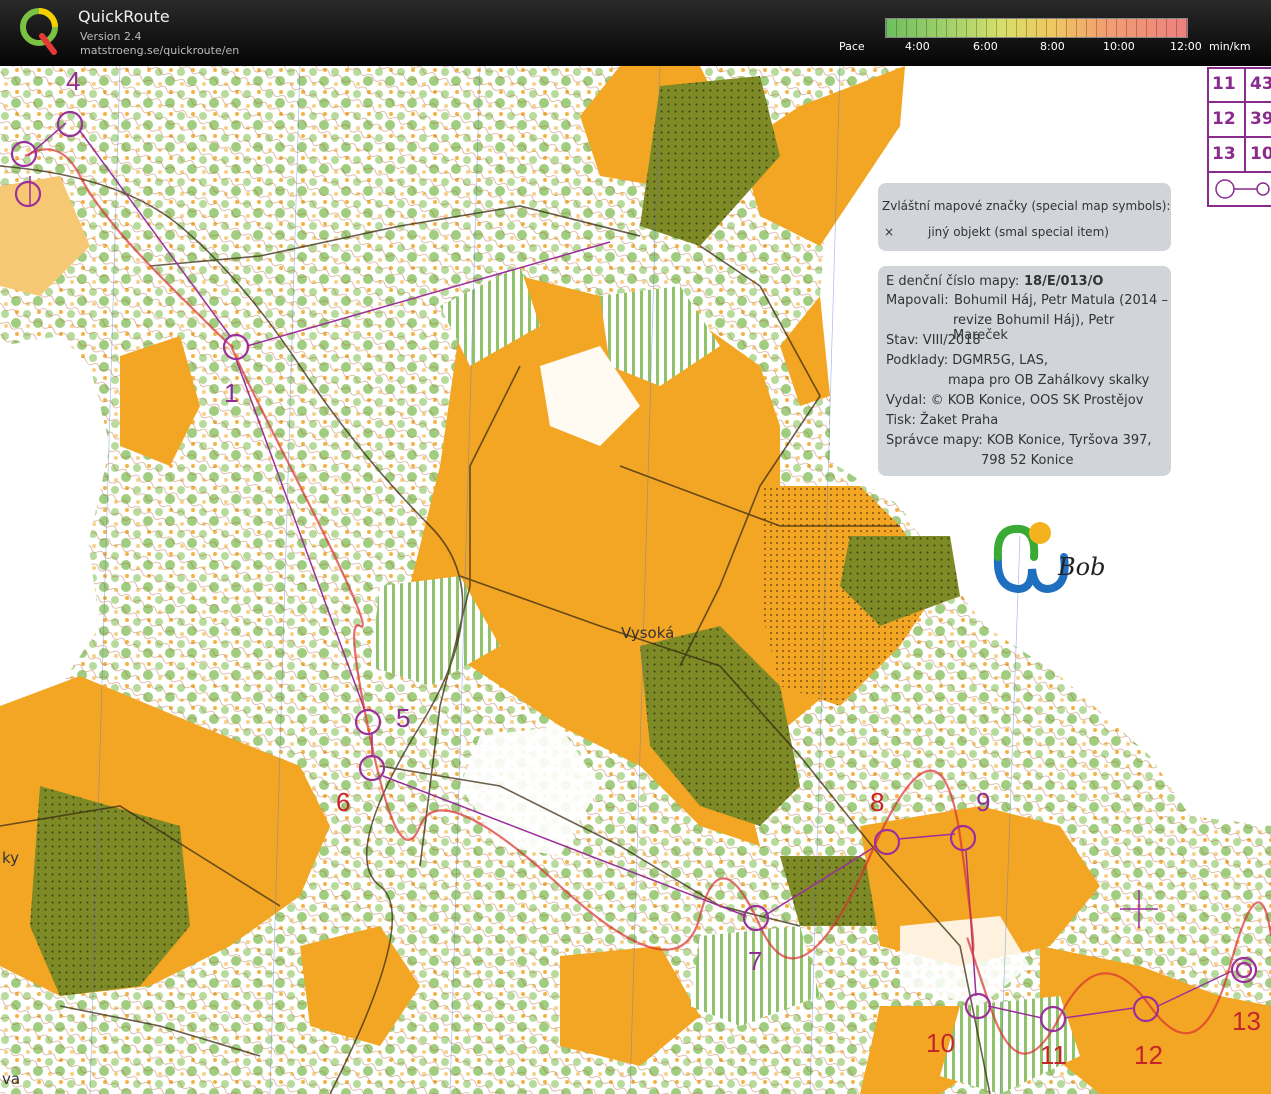 The width and height of the screenshot is (1271, 1094). Describe the element at coordinates (1224, 84) in the screenshot. I see `control-table-num: 11` at that location.